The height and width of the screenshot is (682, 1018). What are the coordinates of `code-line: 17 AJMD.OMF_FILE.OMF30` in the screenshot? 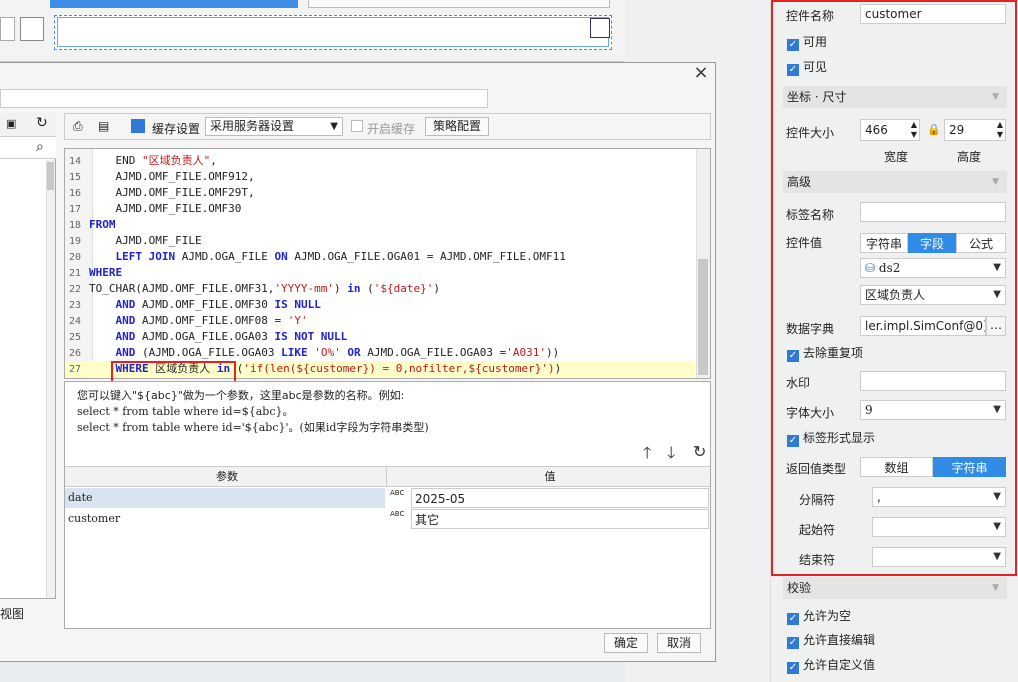 It's located at (380, 209).